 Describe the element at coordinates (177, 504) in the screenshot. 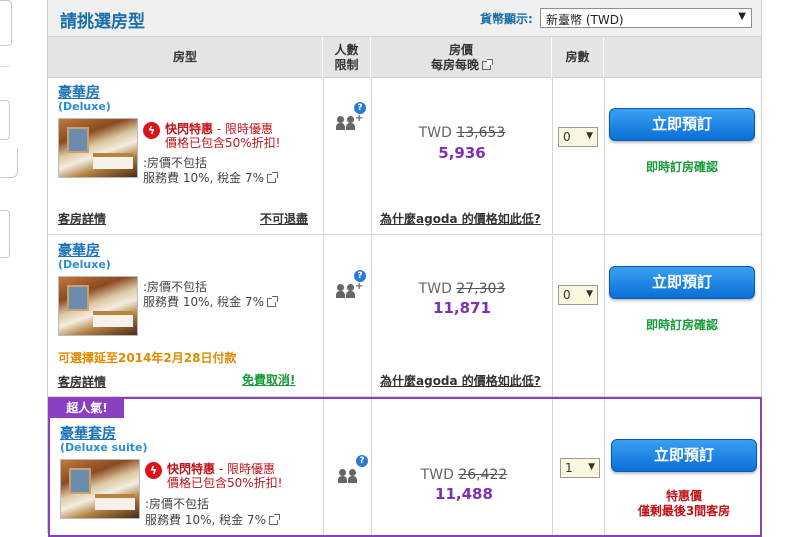

I see `tax-note-1: :房價不包括` at that location.